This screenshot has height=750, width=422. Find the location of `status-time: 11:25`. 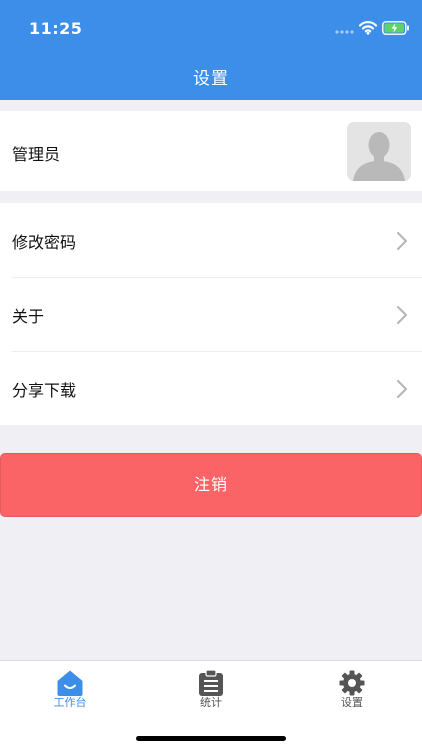

status-time: 11:25 is located at coordinates (56, 28).